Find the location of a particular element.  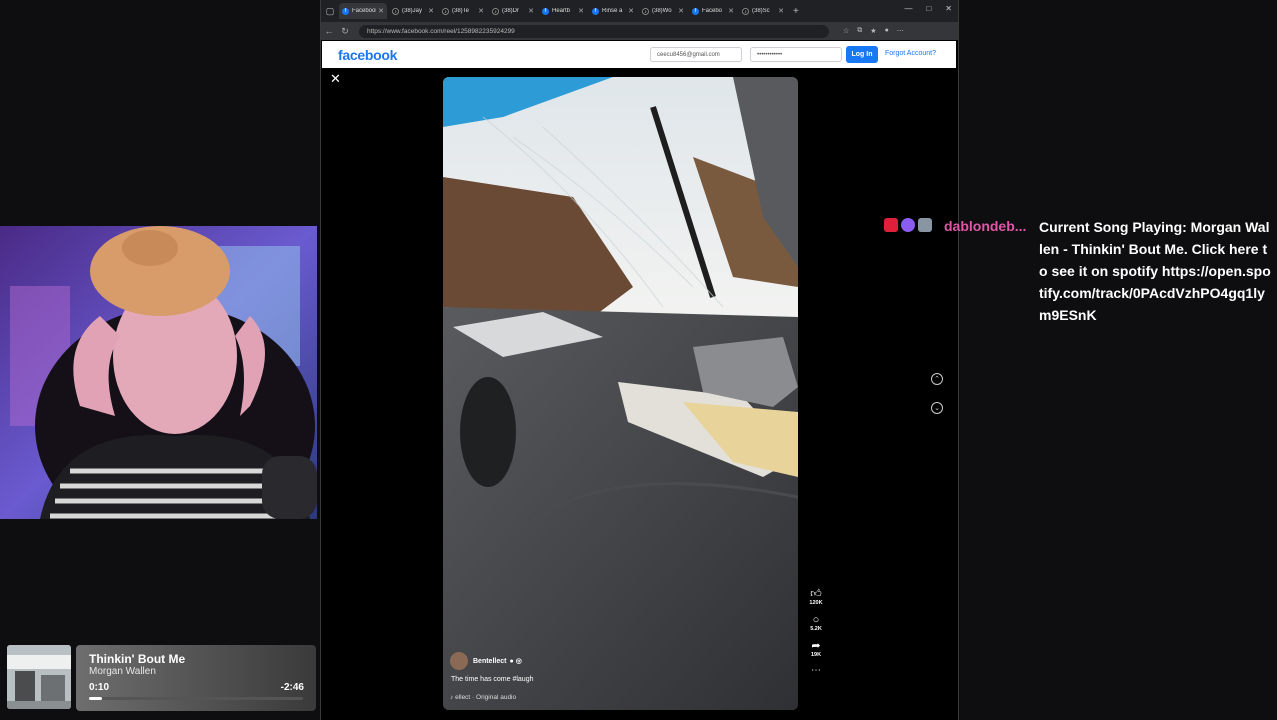

window-controls: — □ ✕ is located at coordinates (928, 8).